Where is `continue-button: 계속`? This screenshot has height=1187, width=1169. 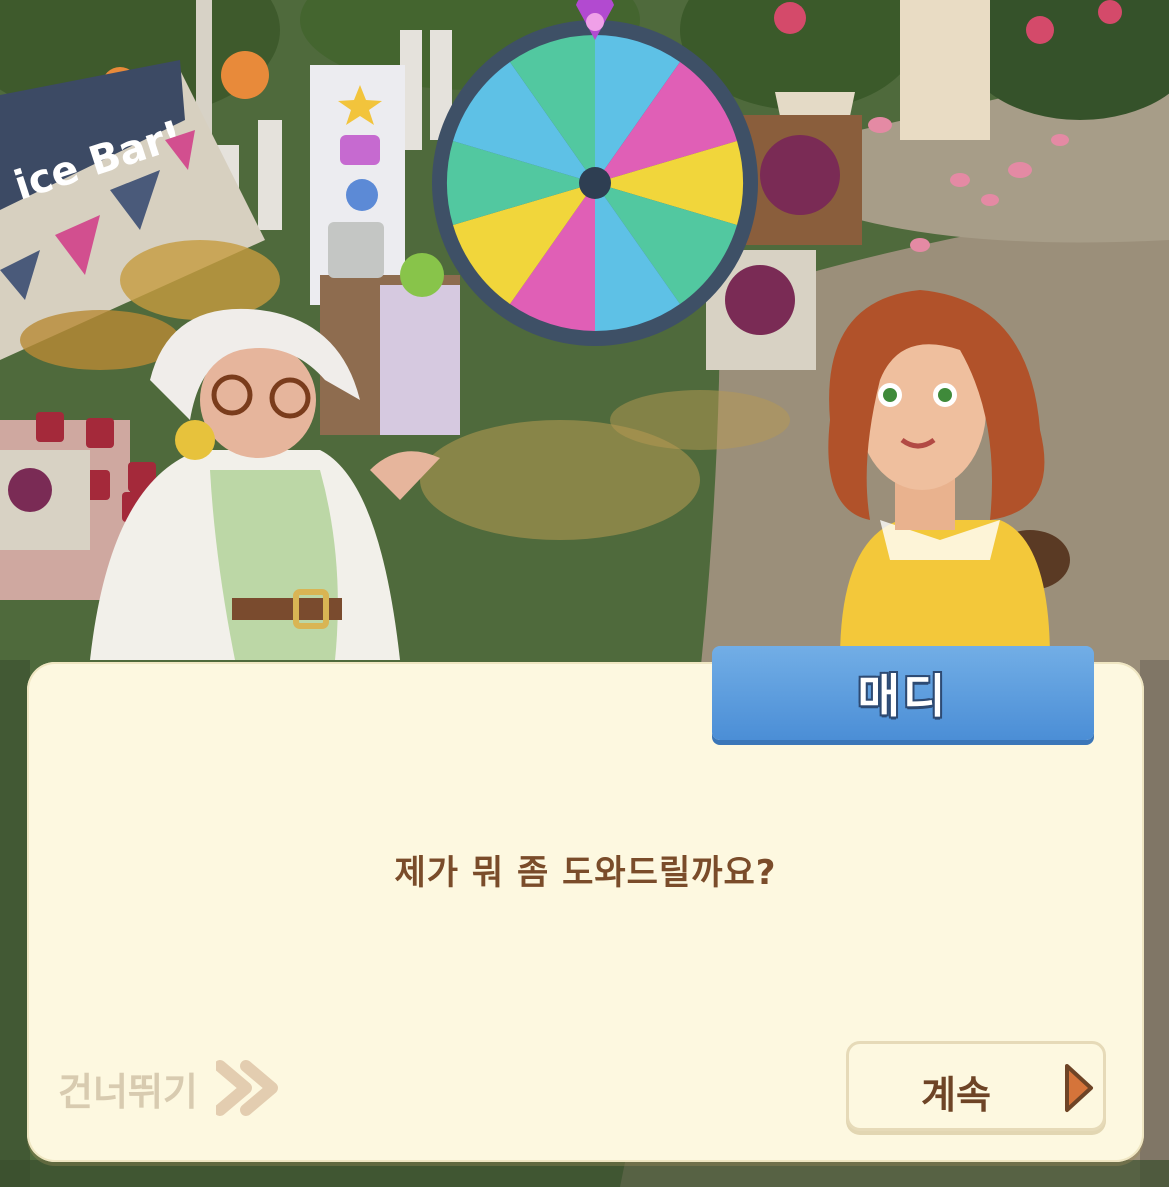 continue-button: 계속 is located at coordinates (976, 1086).